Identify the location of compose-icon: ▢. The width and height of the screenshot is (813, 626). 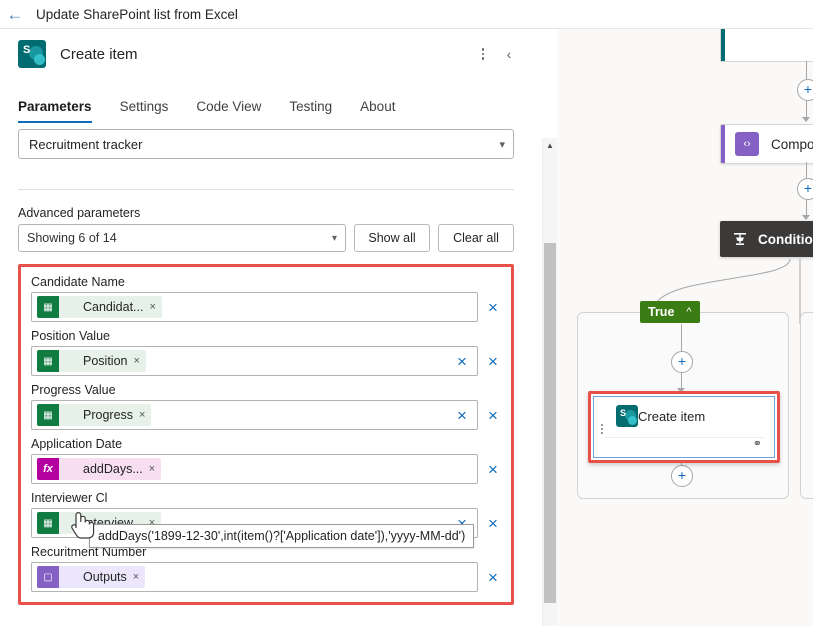
(48, 577).